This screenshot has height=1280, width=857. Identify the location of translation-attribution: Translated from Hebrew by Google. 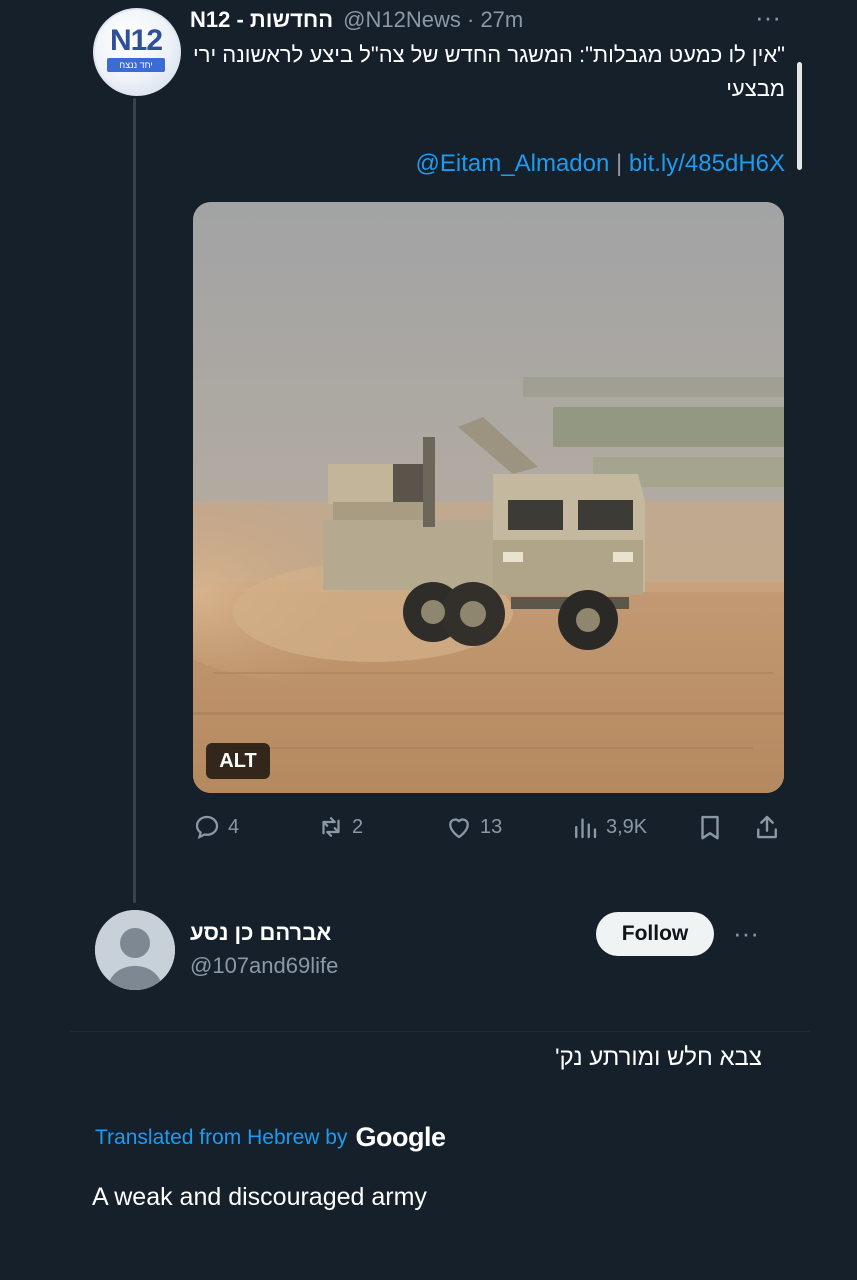
(270, 1137).